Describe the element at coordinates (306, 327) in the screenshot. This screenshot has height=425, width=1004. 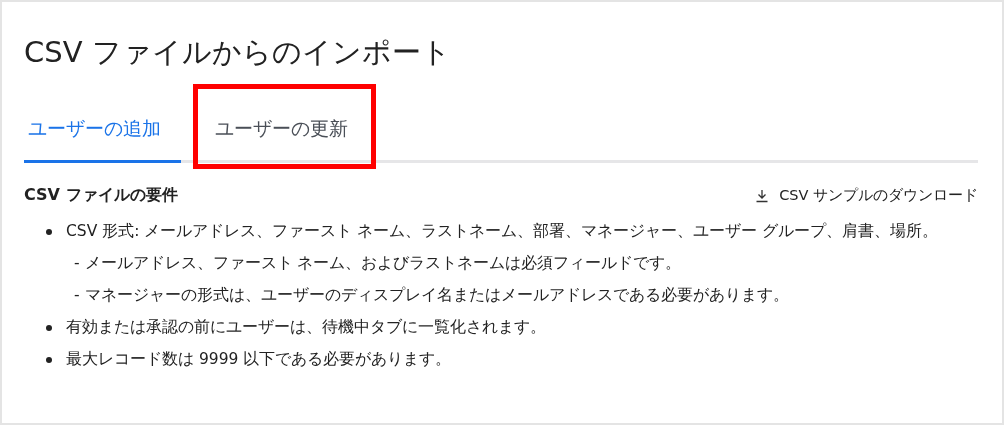
I see `requirement-text: 有効または承認の前にユーザーは、待機中タブに一覧化されます。` at that location.